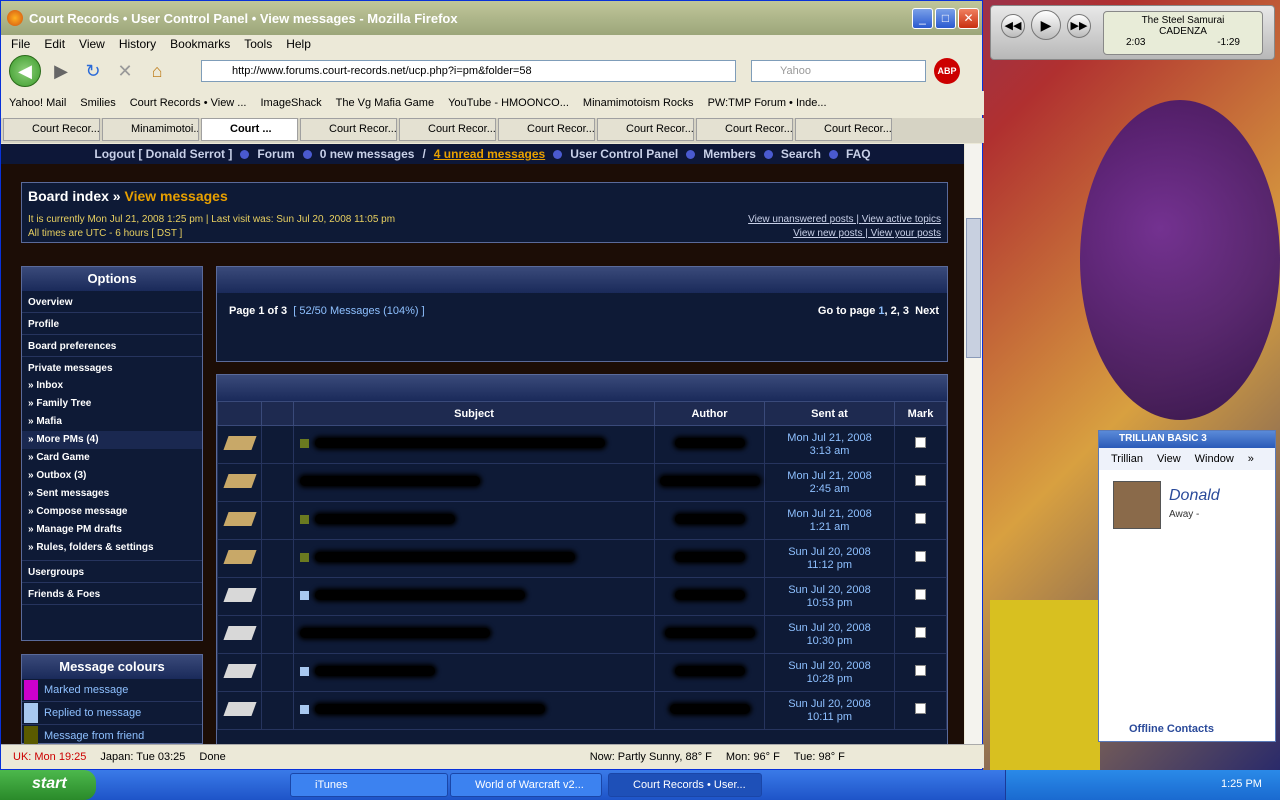 The width and height of the screenshot is (1280, 800). Describe the element at coordinates (1214, 459) in the screenshot. I see `trillian-menu-window: Window` at that location.